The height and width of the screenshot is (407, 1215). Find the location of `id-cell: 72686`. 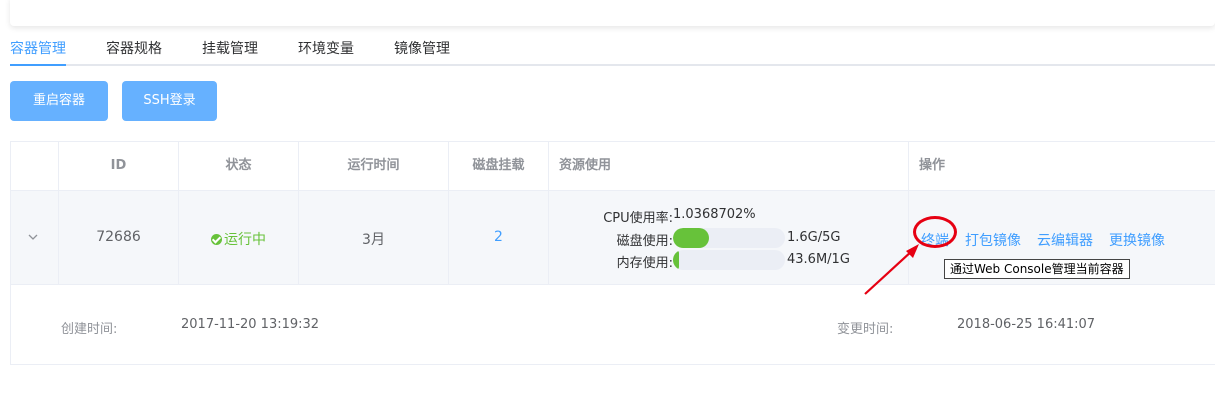

id-cell: 72686 is located at coordinates (119, 237).